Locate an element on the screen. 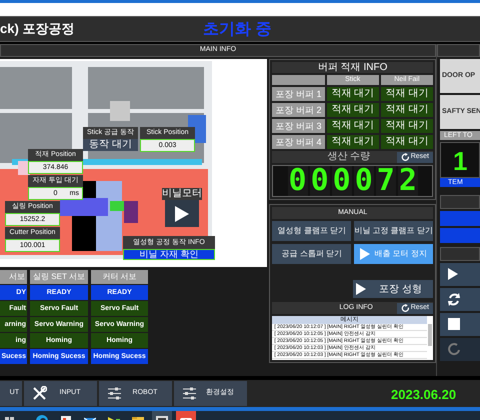 This screenshot has height=420, width=480. play-button is located at coordinates (182, 213).